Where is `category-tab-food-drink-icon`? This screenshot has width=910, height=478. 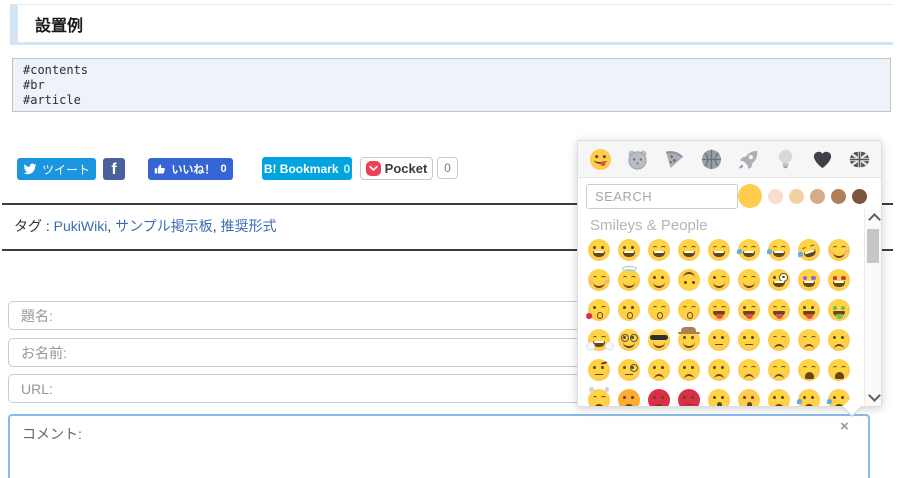
category-tab-food-drink-icon is located at coordinates (674, 159).